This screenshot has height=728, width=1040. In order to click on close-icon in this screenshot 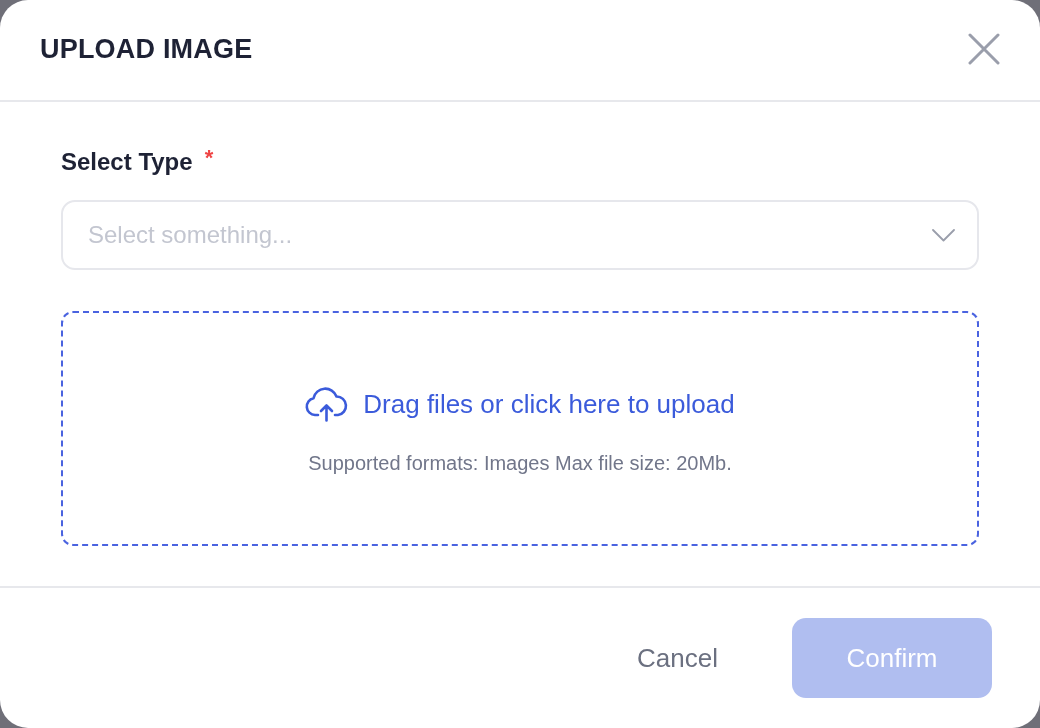, I will do `click(984, 49)`.